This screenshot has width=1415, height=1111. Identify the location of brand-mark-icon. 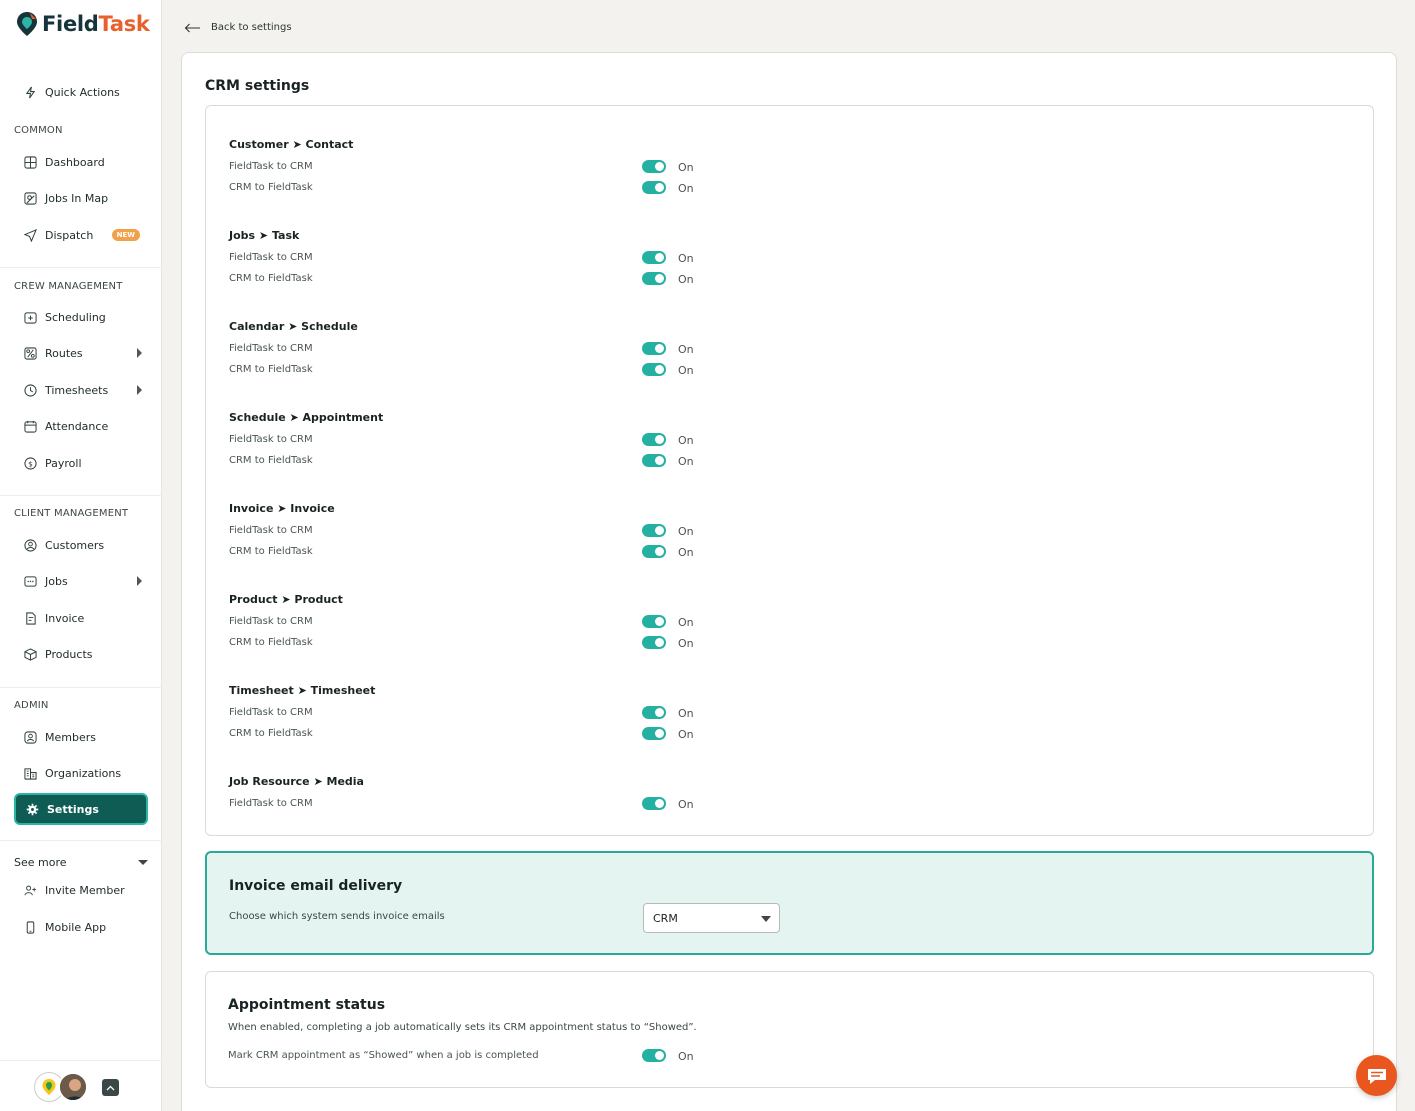
(27, 24).